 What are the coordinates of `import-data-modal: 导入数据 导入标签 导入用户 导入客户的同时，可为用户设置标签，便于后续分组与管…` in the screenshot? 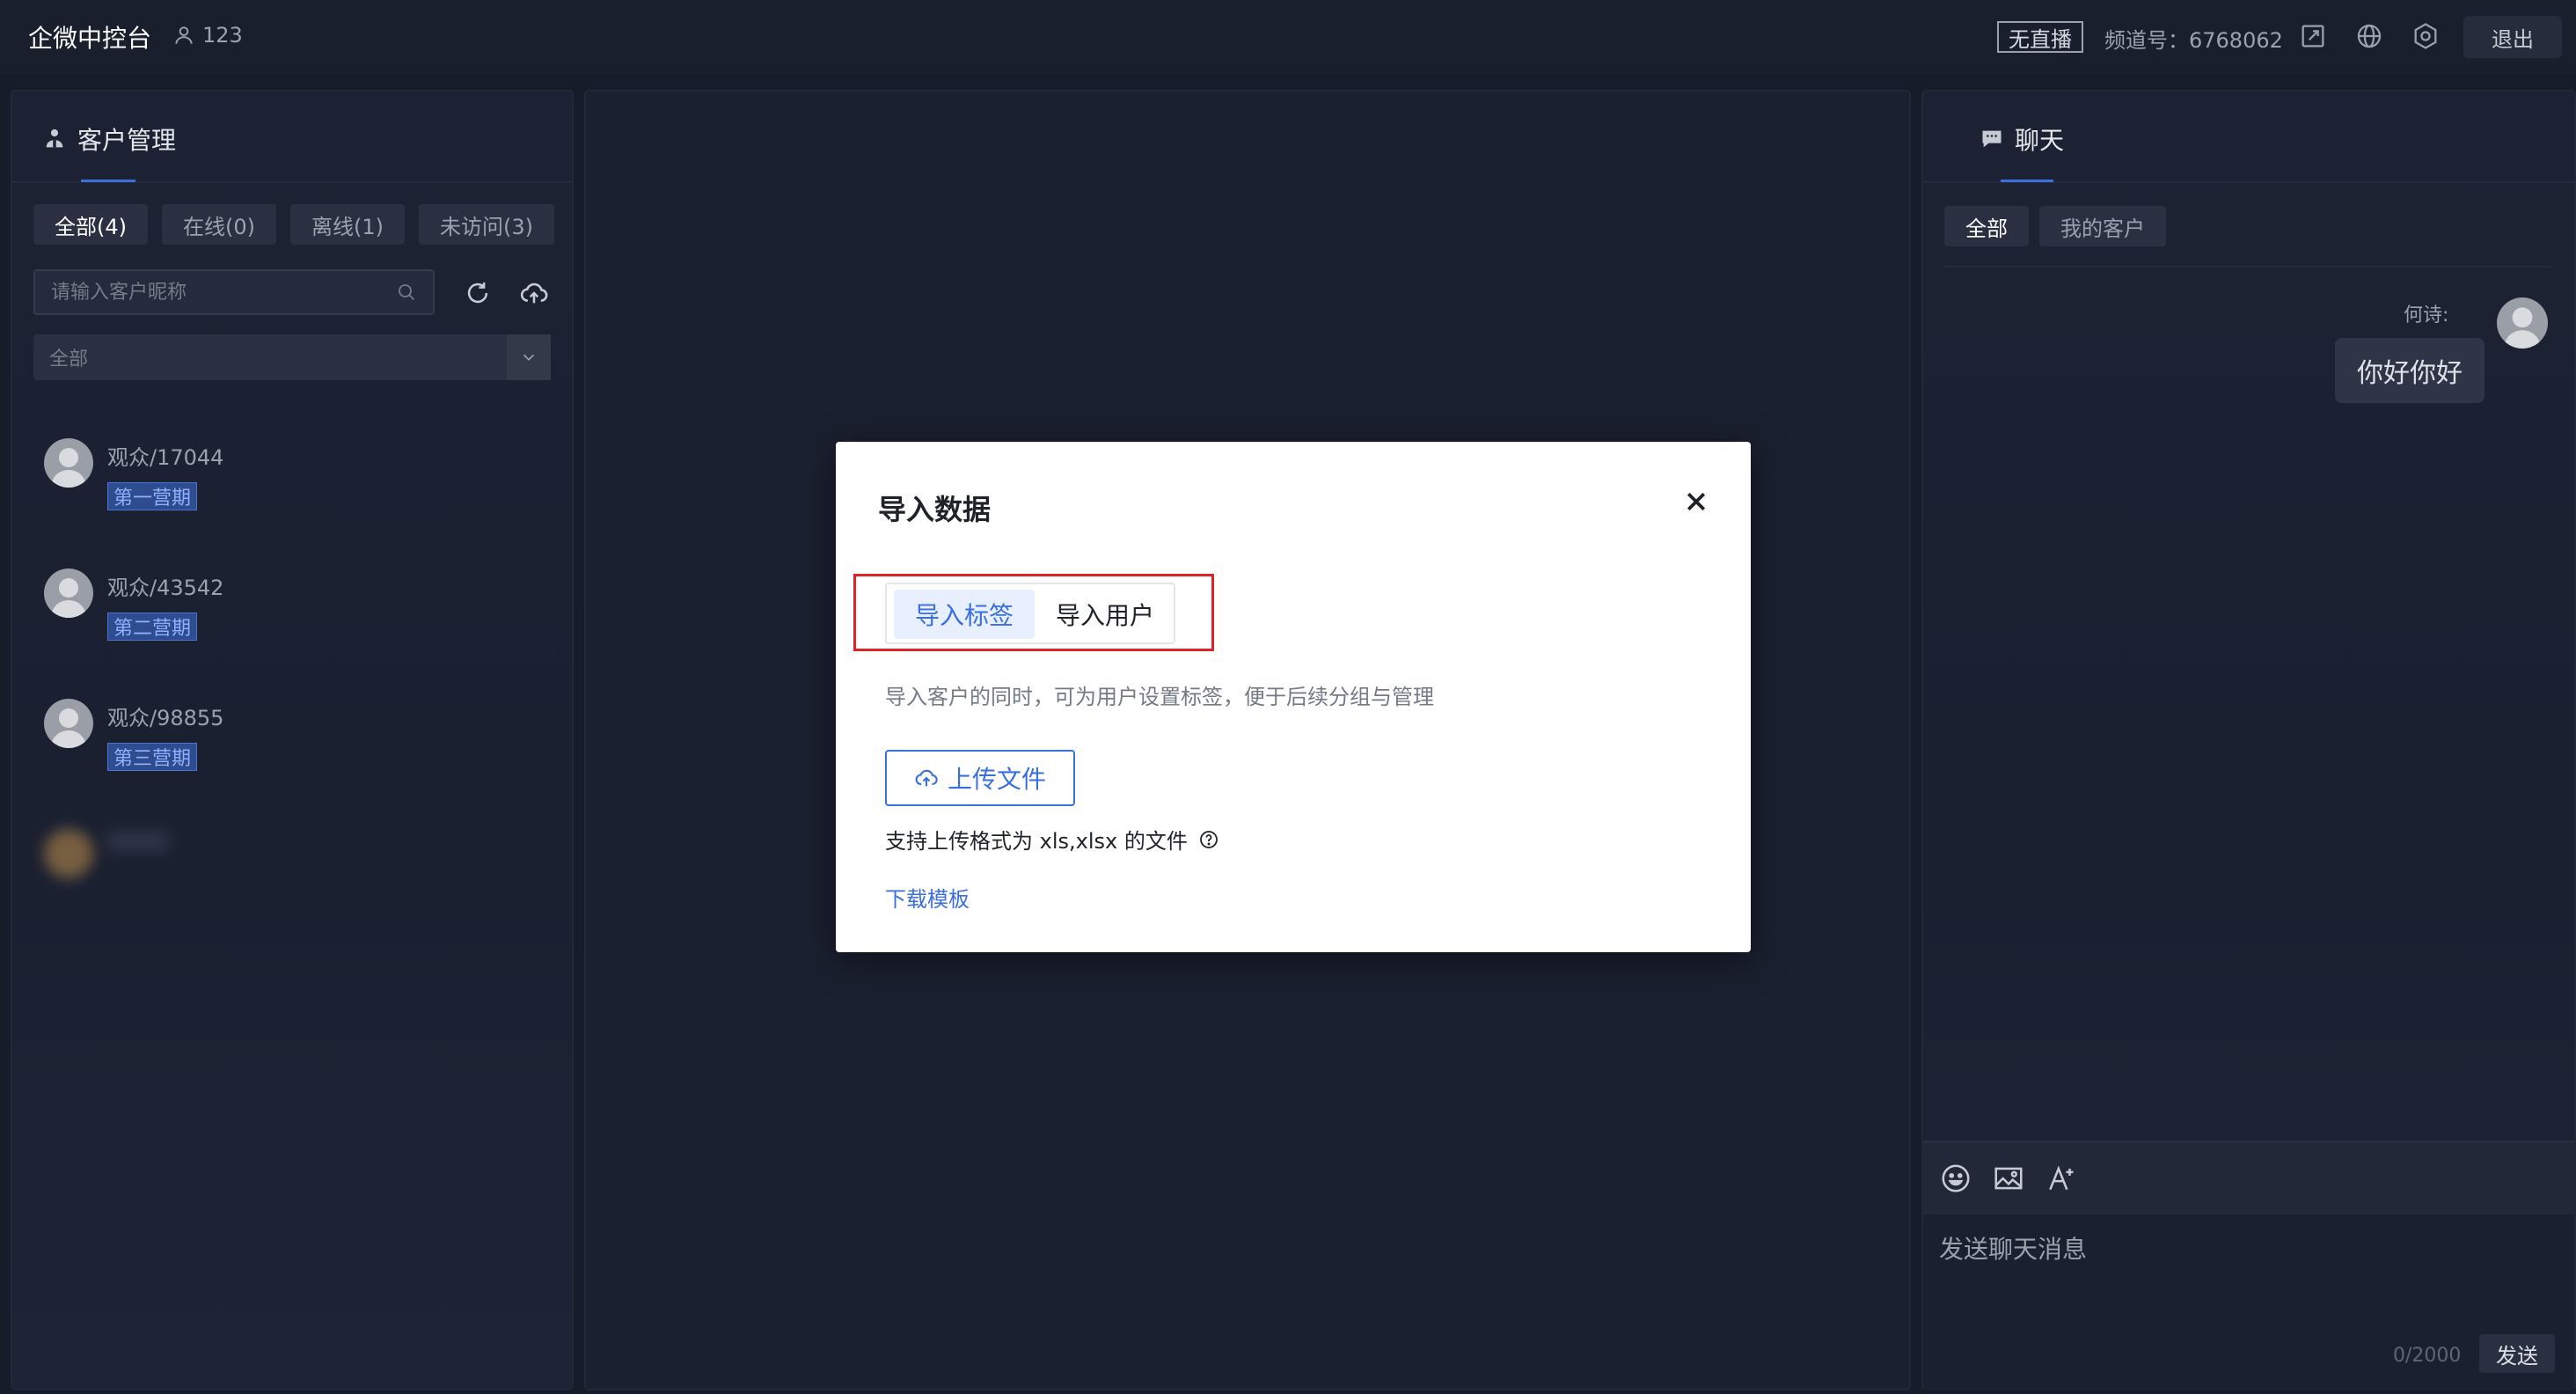 It's located at (1293, 697).